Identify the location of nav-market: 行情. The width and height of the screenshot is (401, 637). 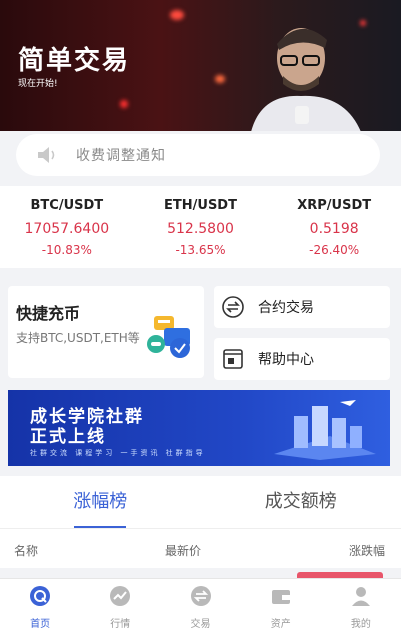
(120, 608).